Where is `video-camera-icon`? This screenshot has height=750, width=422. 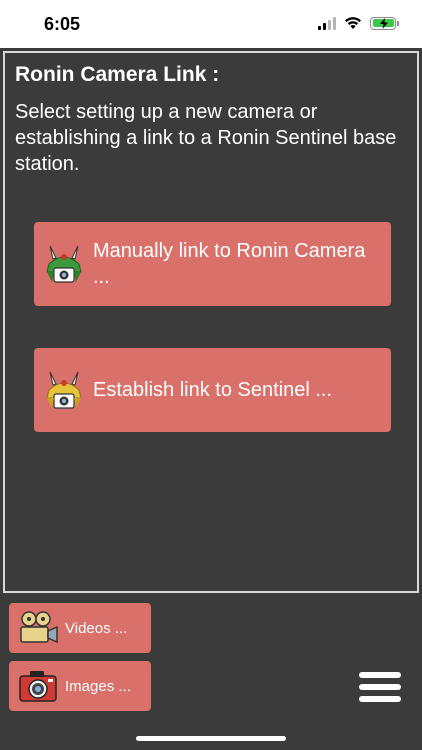
video-camera-icon is located at coordinates (39, 627).